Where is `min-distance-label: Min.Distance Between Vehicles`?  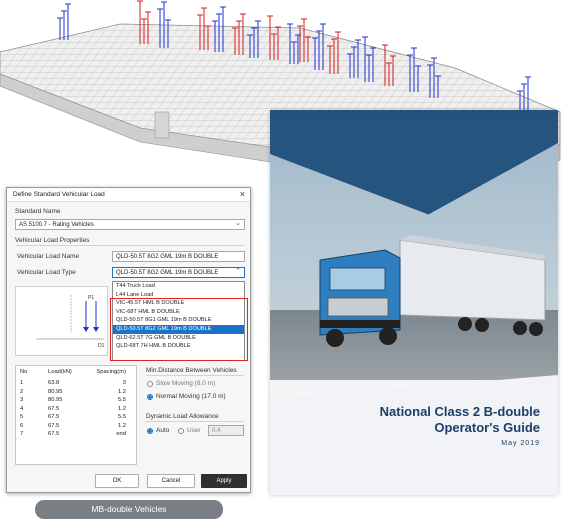 min-distance-label: Min.Distance Between Vehicles is located at coordinates (191, 370).